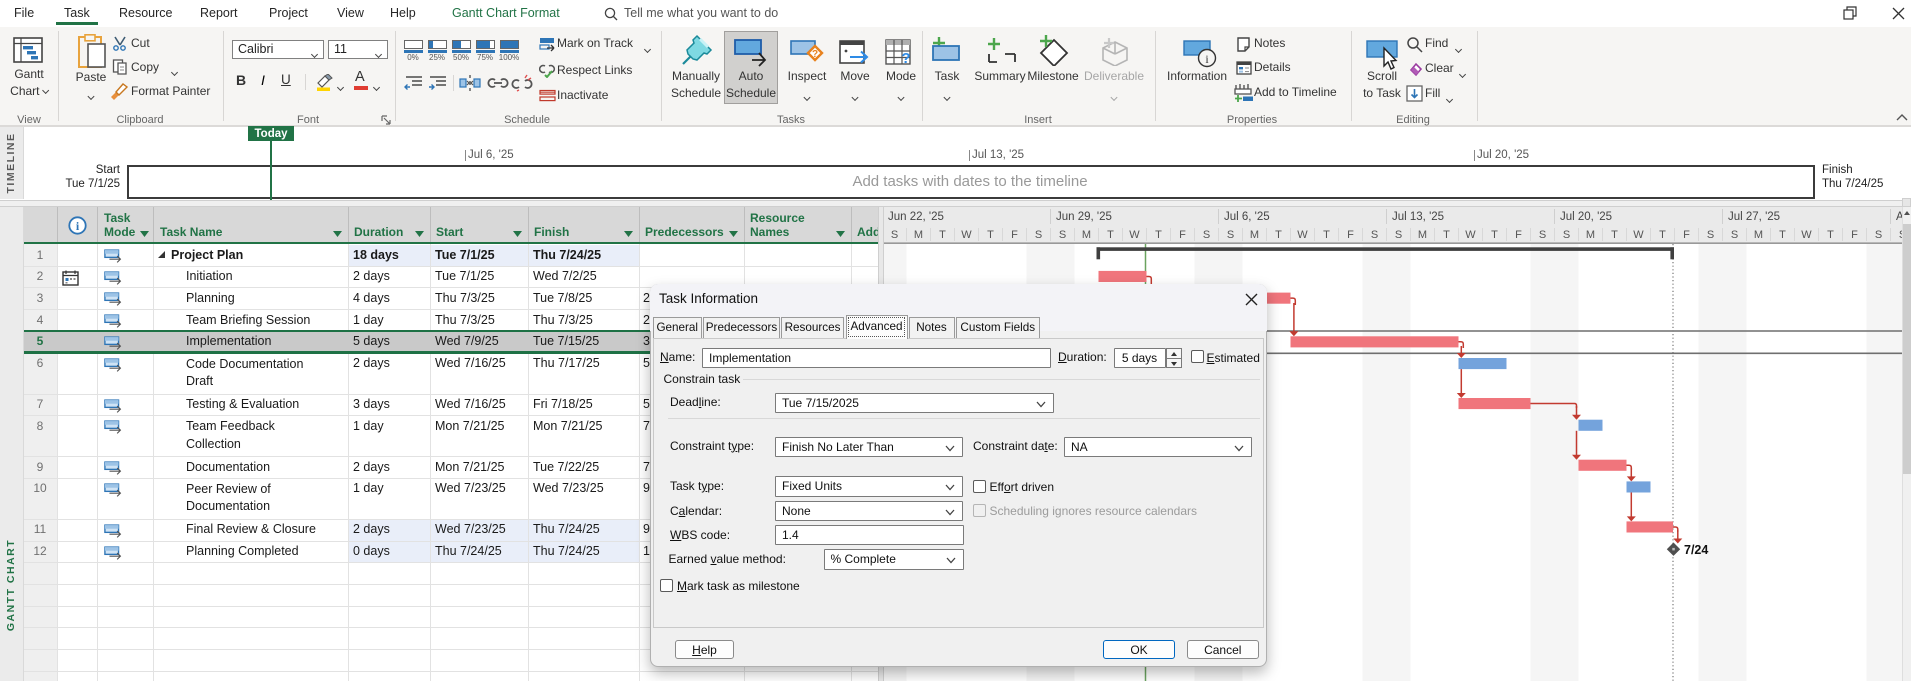  What do you see at coordinates (1084, 217) in the screenshot?
I see `svg-text: Jun 29, '25` at bounding box center [1084, 217].